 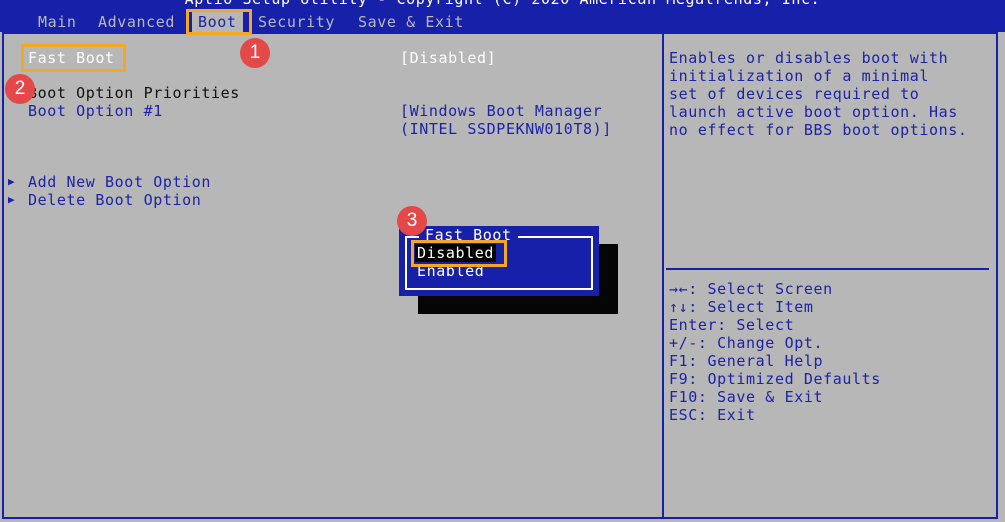 I want to click on fast-boot-value: [Disabled], so click(x=448, y=58).